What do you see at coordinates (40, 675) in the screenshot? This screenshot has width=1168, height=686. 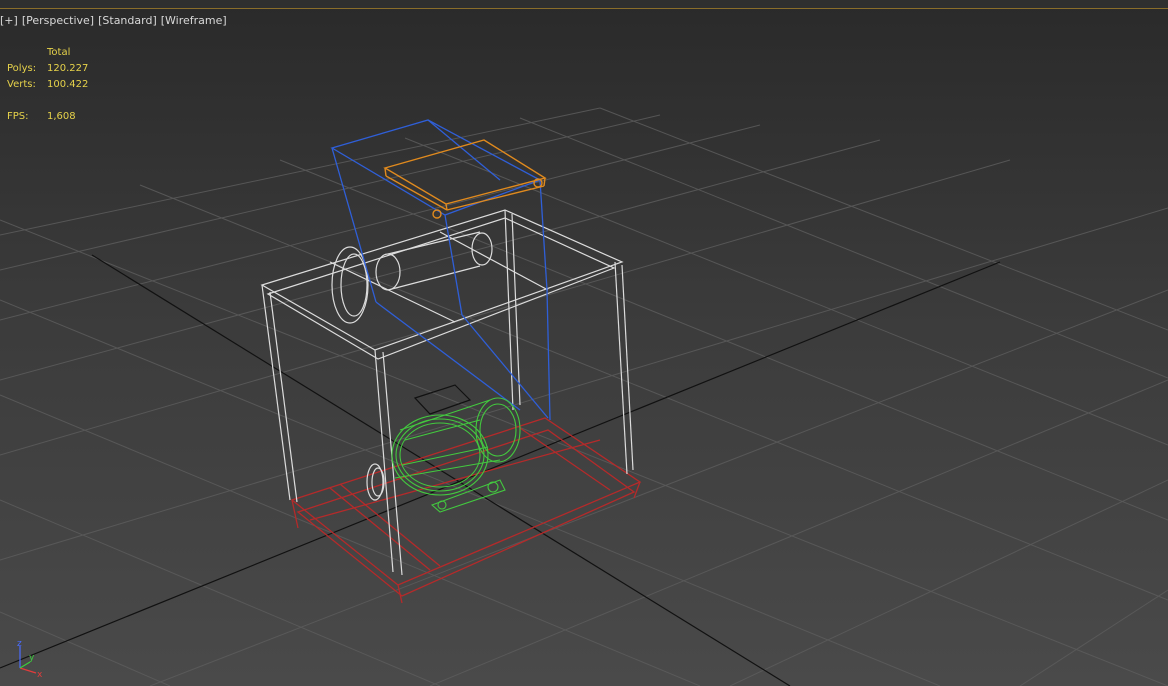 I see `gizmo-x-label: x` at bounding box center [40, 675].